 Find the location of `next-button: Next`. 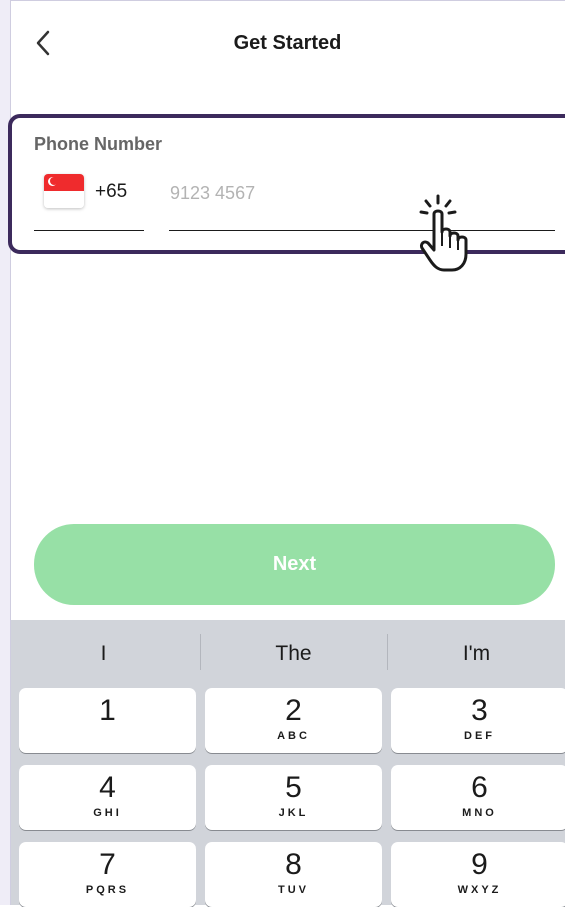

next-button: Next is located at coordinates (294, 564).